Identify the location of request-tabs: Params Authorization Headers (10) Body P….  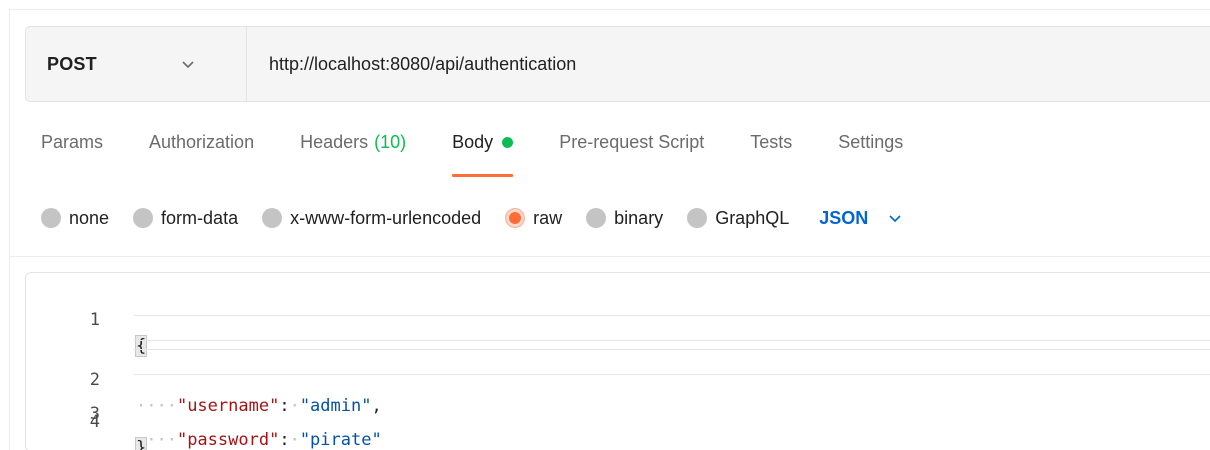
(495, 157).